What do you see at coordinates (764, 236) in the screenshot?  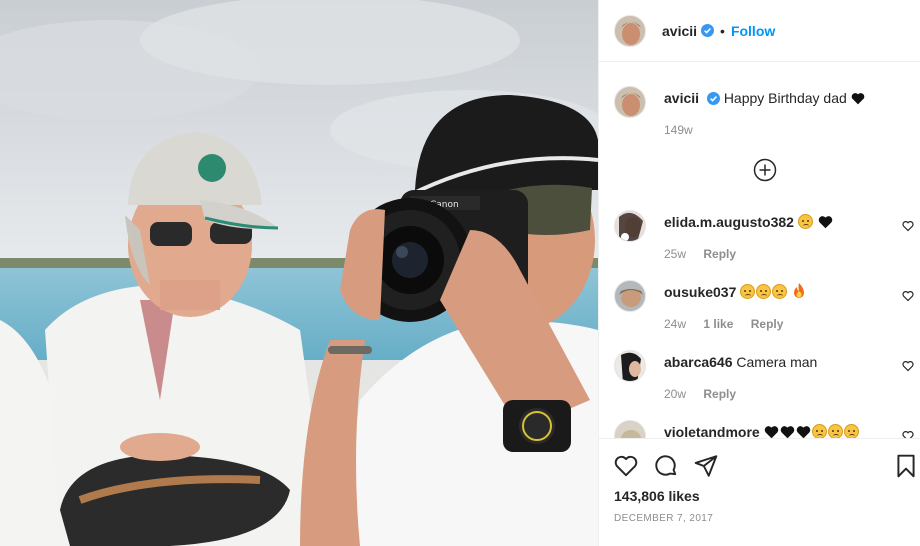 I see `comment-item: elida.m.augusto382 25w Reply` at bounding box center [764, 236].